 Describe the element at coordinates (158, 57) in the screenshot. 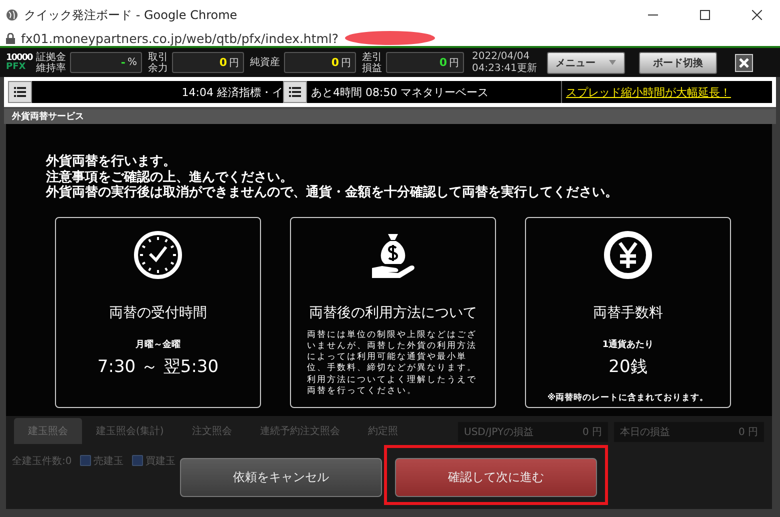

I see `stat-label: 取引` at that location.